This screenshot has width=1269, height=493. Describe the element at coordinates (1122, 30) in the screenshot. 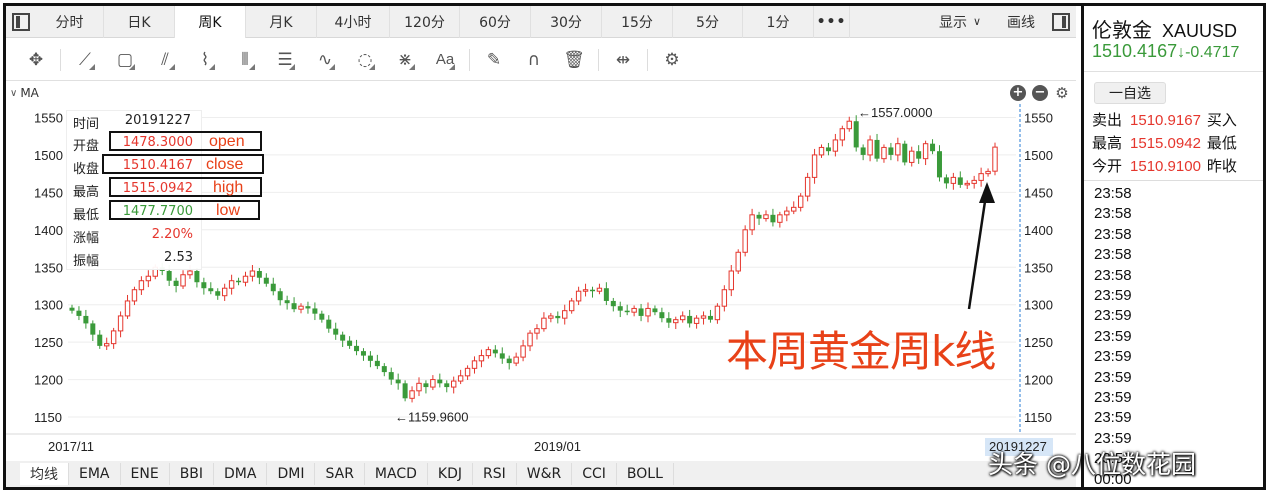

I see `instrument-name: 伦敦金` at that location.